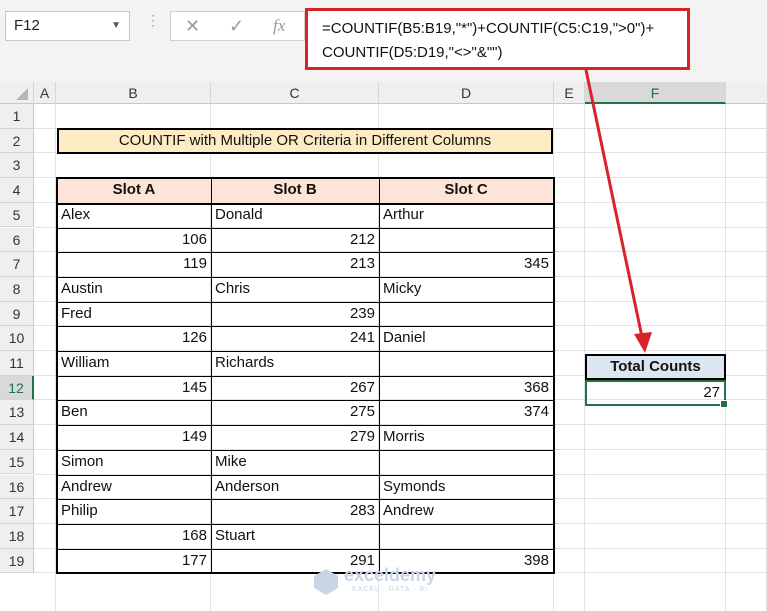  I want to click on annotation-arrow, so click(618, 211).